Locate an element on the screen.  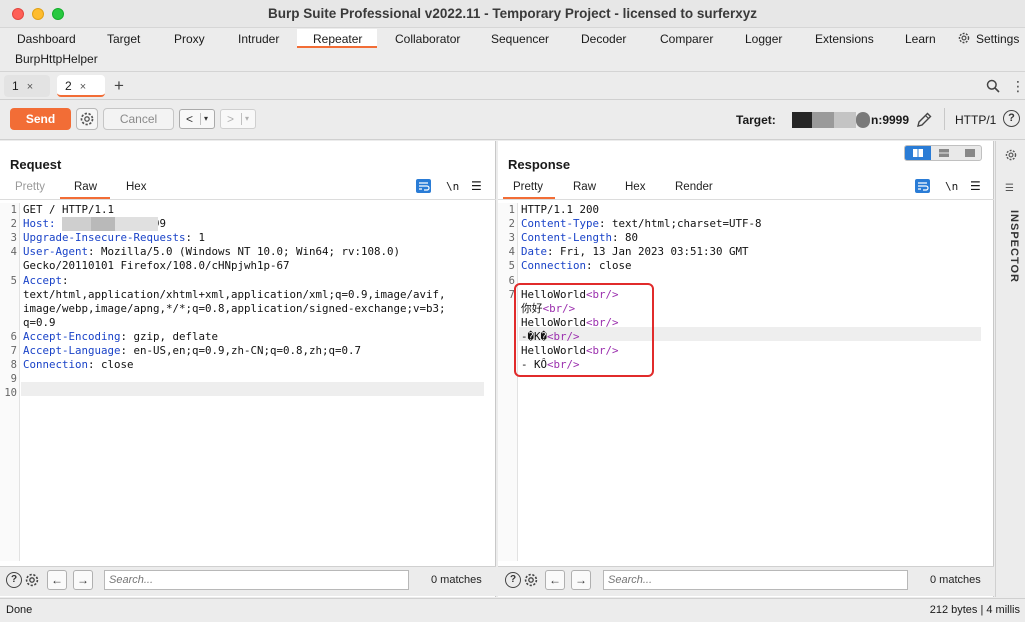
columns-glyph is located at coordinates (918, 153).